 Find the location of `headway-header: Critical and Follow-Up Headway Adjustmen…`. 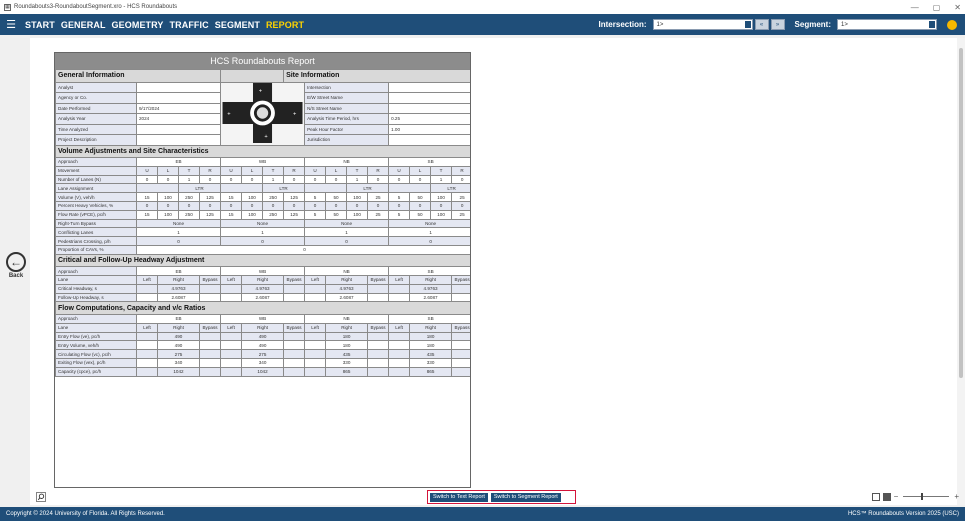

headway-header: Critical and Follow-Up Headway Adjustmen… is located at coordinates (262, 260).